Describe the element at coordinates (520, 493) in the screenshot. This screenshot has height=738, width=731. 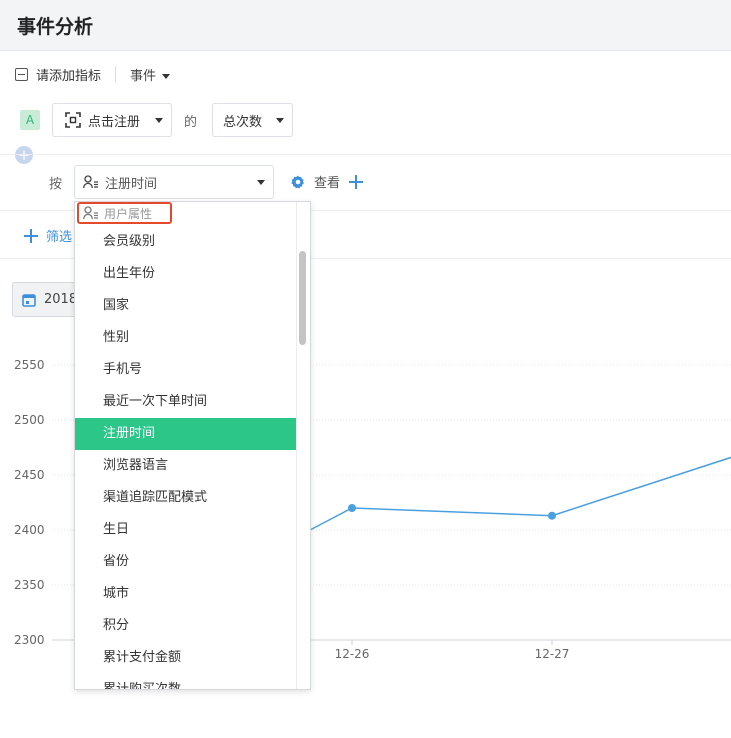
I see `series-line` at that location.